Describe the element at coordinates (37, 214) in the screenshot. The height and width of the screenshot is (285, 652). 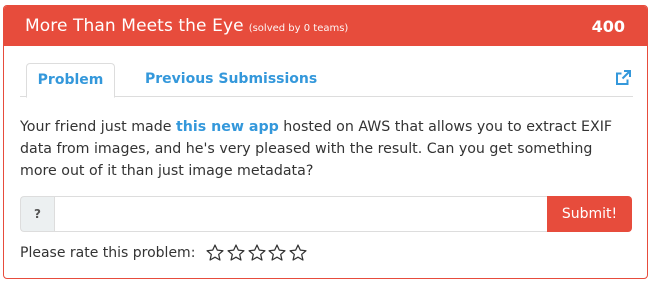
I see `help-addon: ?` at that location.